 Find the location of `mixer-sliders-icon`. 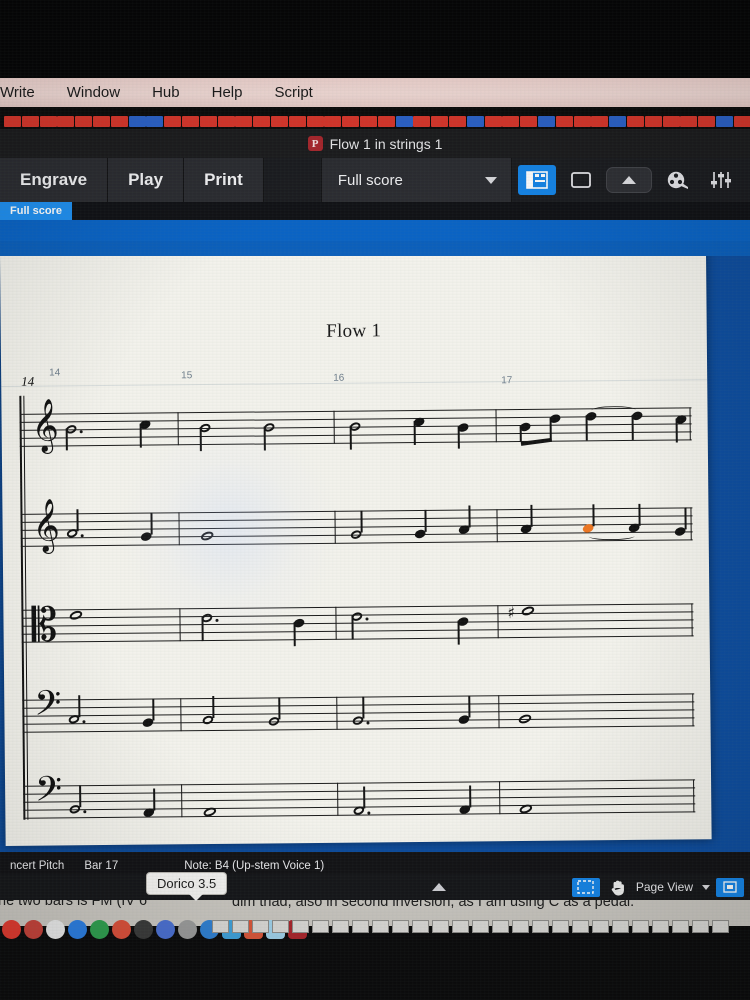

mixer-sliders-icon is located at coordinates (721, 180).